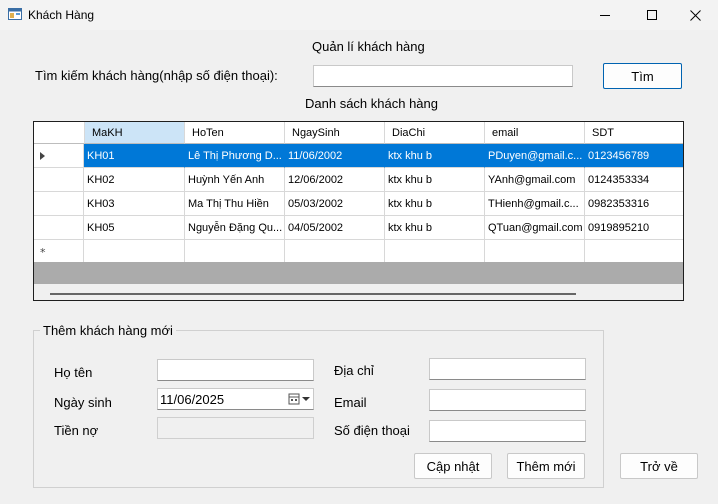 The height and width of the screenshot is (504, 718). Describe the element at coordinates (59, 133) in the screenshot. I see `grid-corner` at that location.